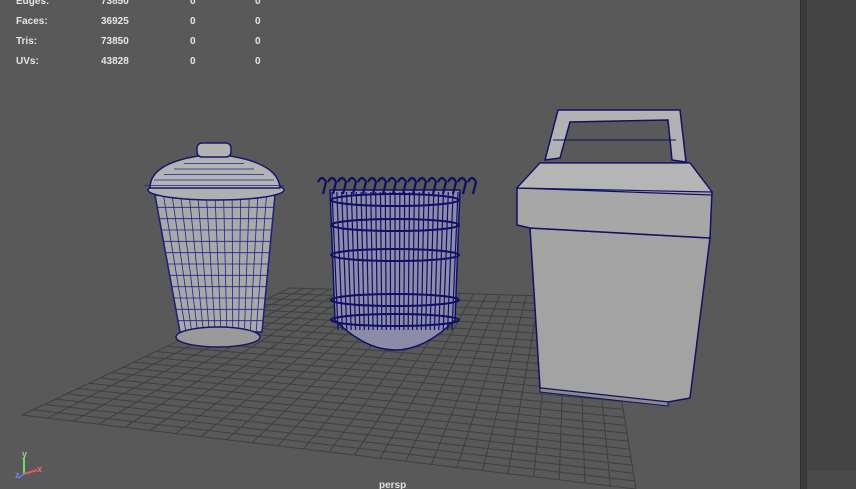 The height and width of the screenshot is (489, 856). I want to click on panel-splitter, so click(803, 244).